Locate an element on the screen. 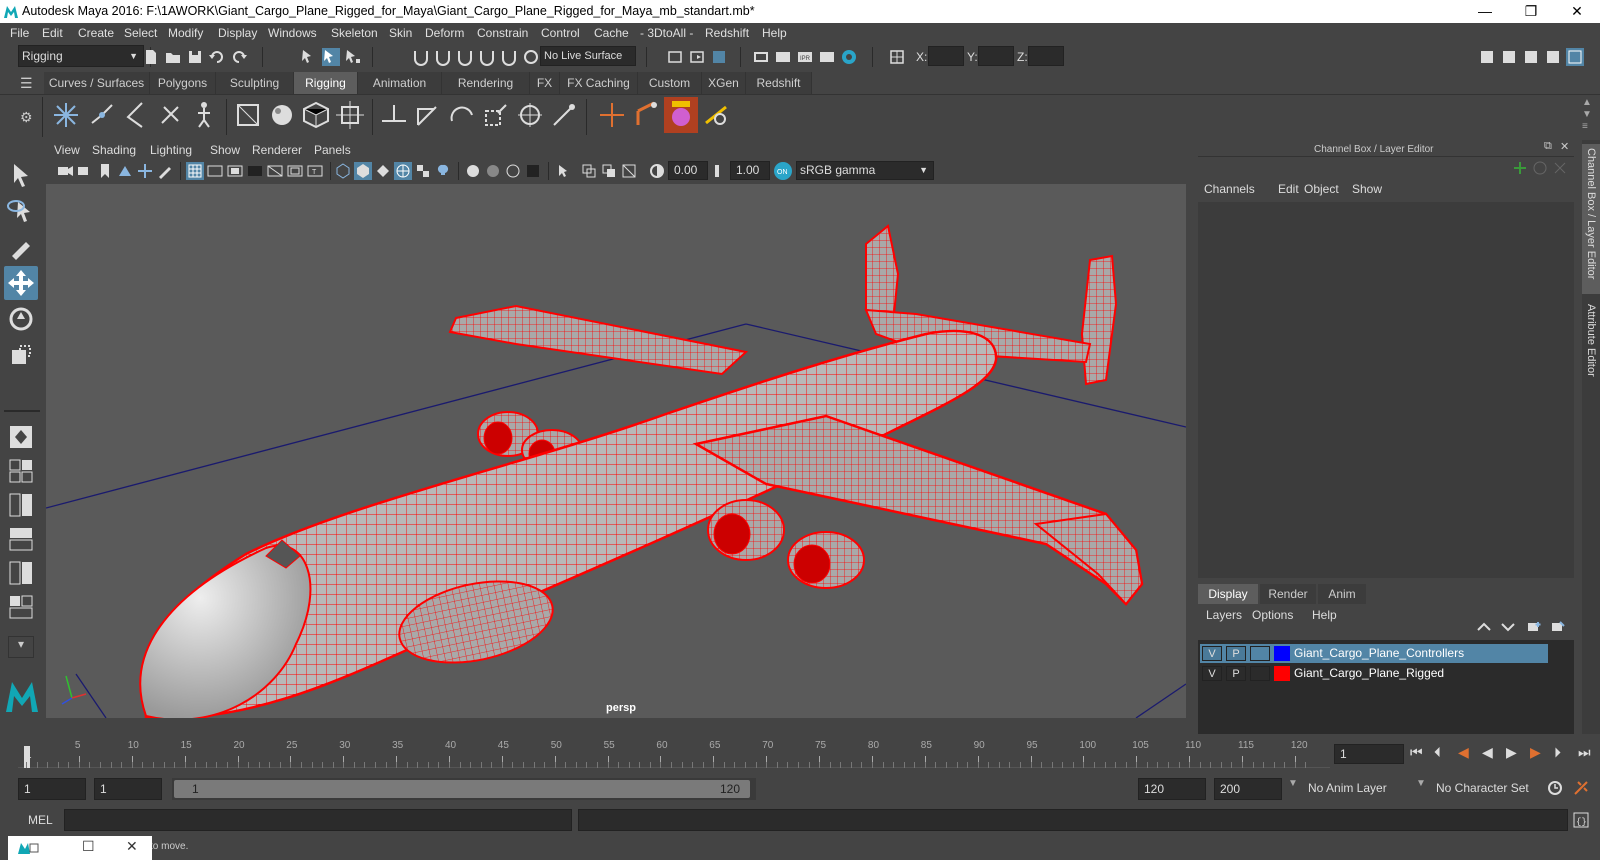 This screenshot has width=1600, height=860. move-layer-up-icon is located at coordinates (1484, 627).